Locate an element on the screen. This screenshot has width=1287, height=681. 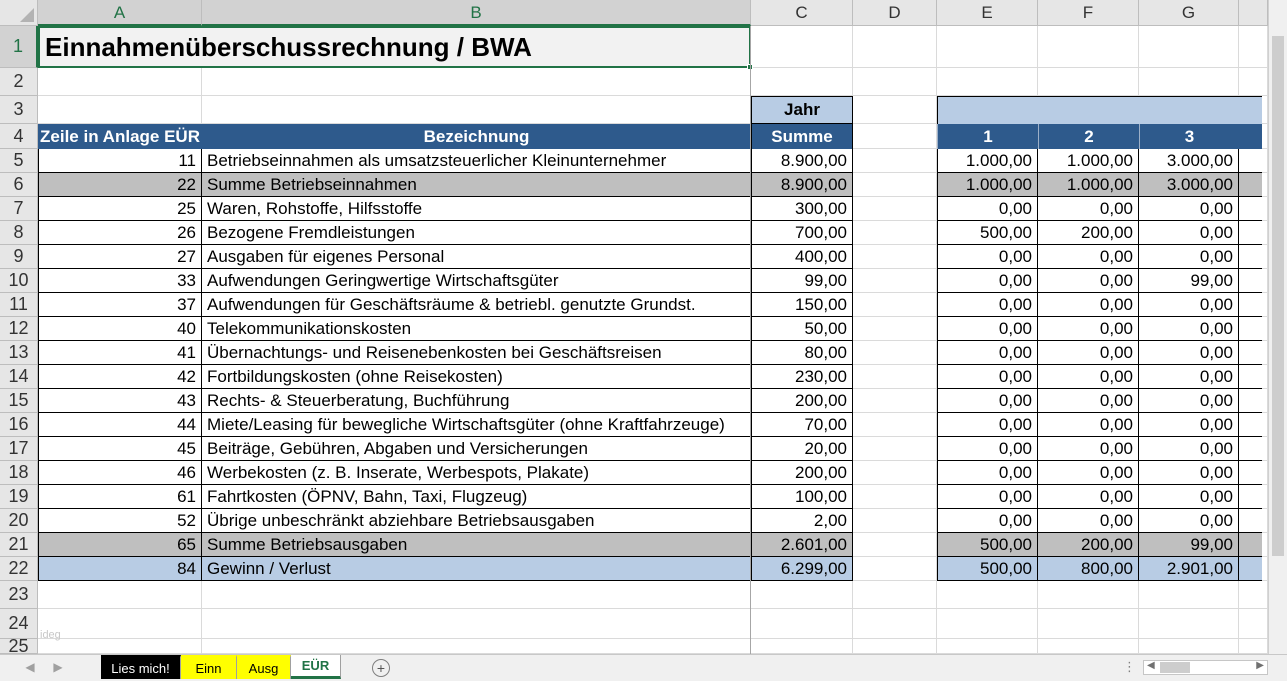
row-bezeichnung: Bezogene Fremdleistungen is located at coordinates (476, 233).